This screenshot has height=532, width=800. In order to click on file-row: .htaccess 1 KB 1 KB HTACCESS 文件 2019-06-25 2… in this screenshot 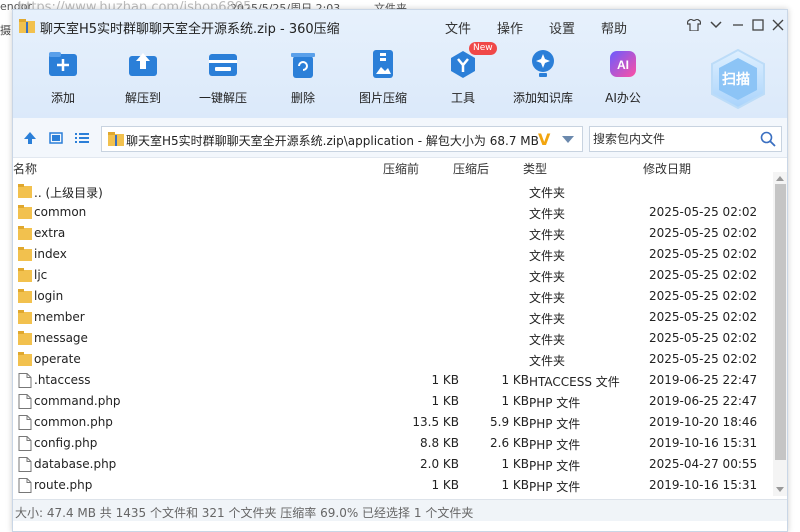, I will do `click(393, 380)`.